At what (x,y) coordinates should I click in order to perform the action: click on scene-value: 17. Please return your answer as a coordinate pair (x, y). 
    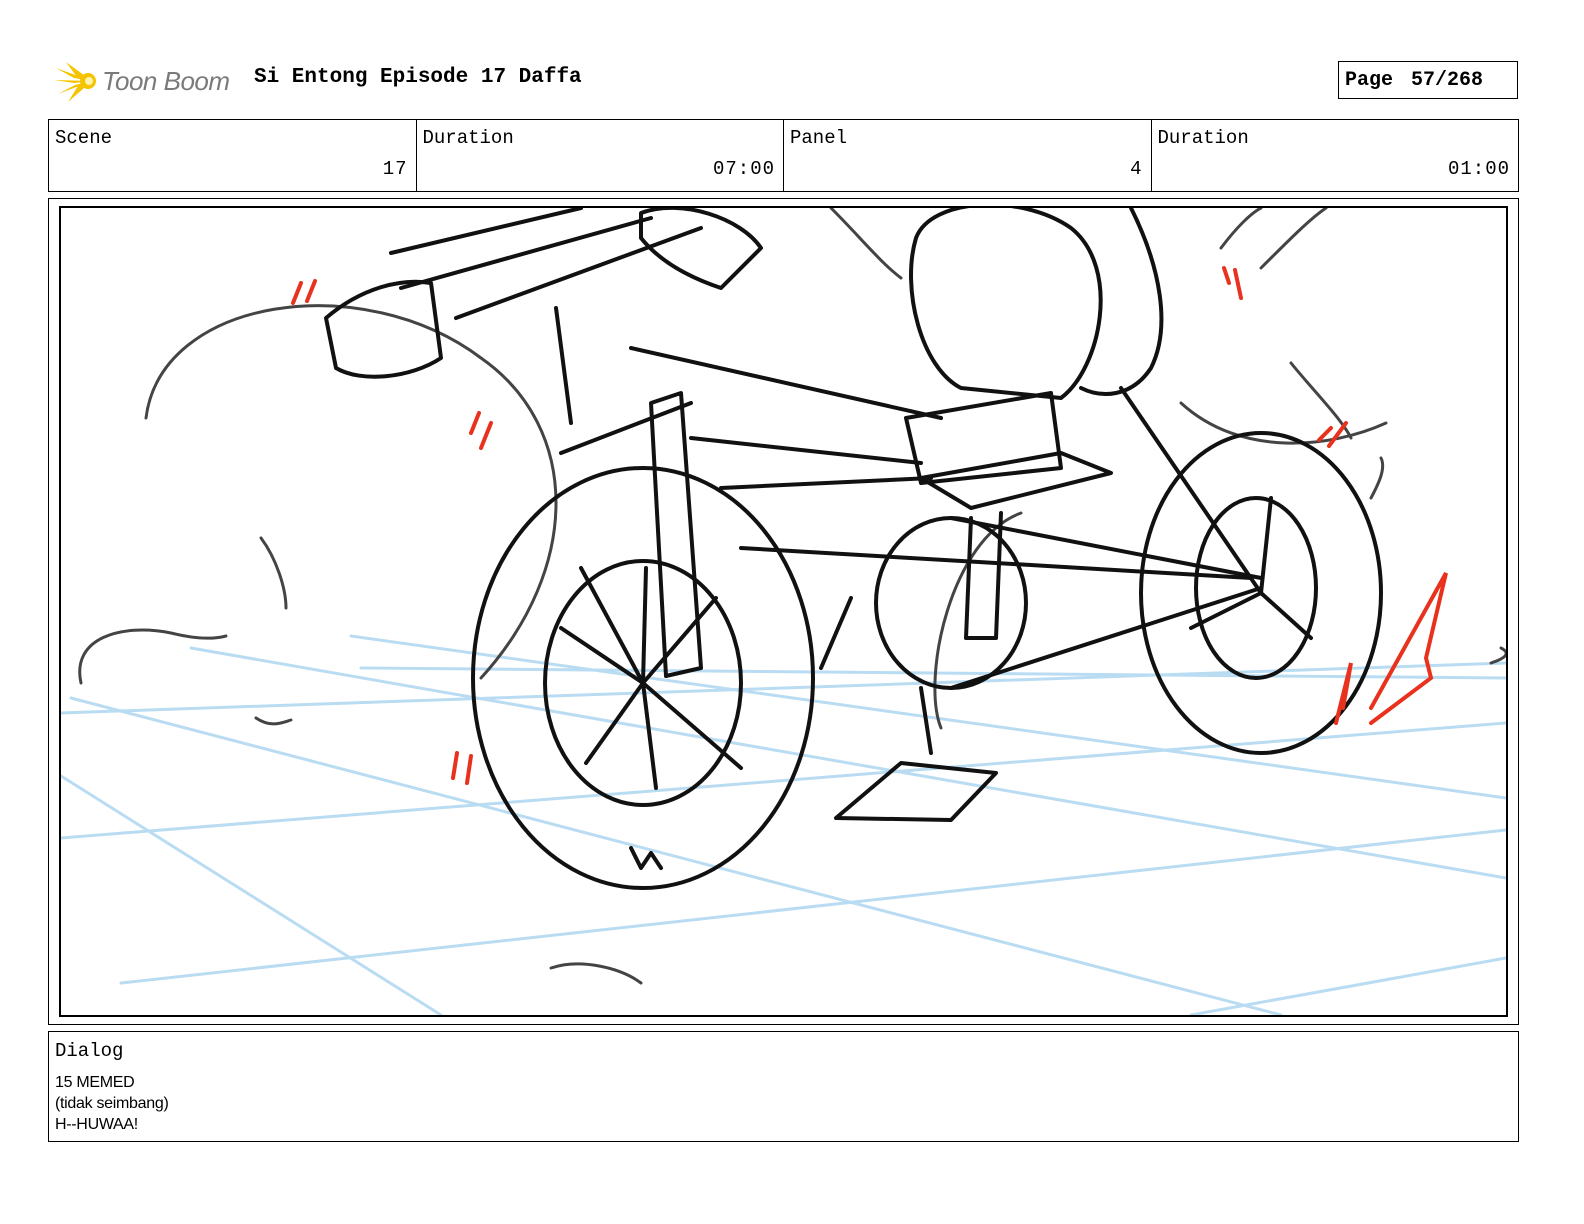
    Looking at the image, I should click on (395, 169).